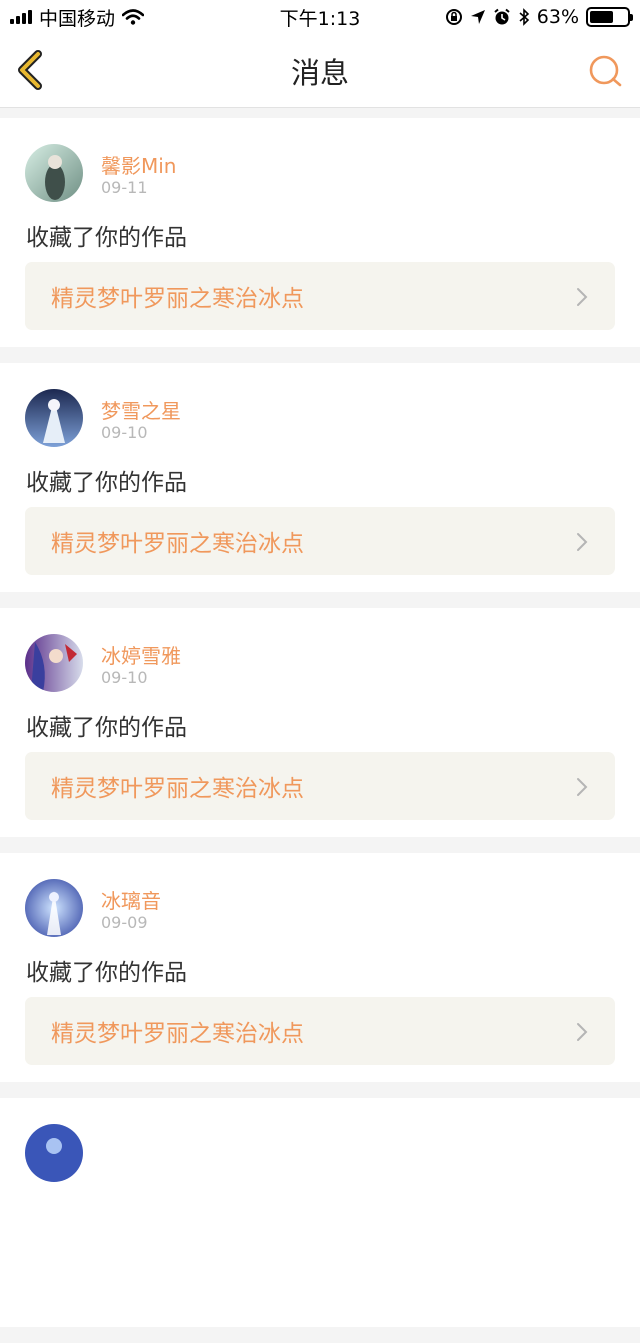 The image size is (640, 1343). I want to click on username: 冰婷雪雅, so click(141, 654).